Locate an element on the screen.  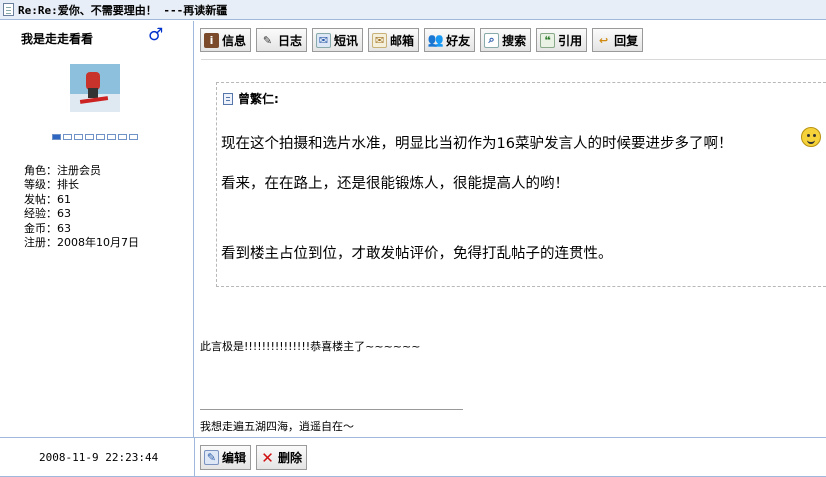
search-button: ⌕ 搜索 is located at coordinates (506, 40).